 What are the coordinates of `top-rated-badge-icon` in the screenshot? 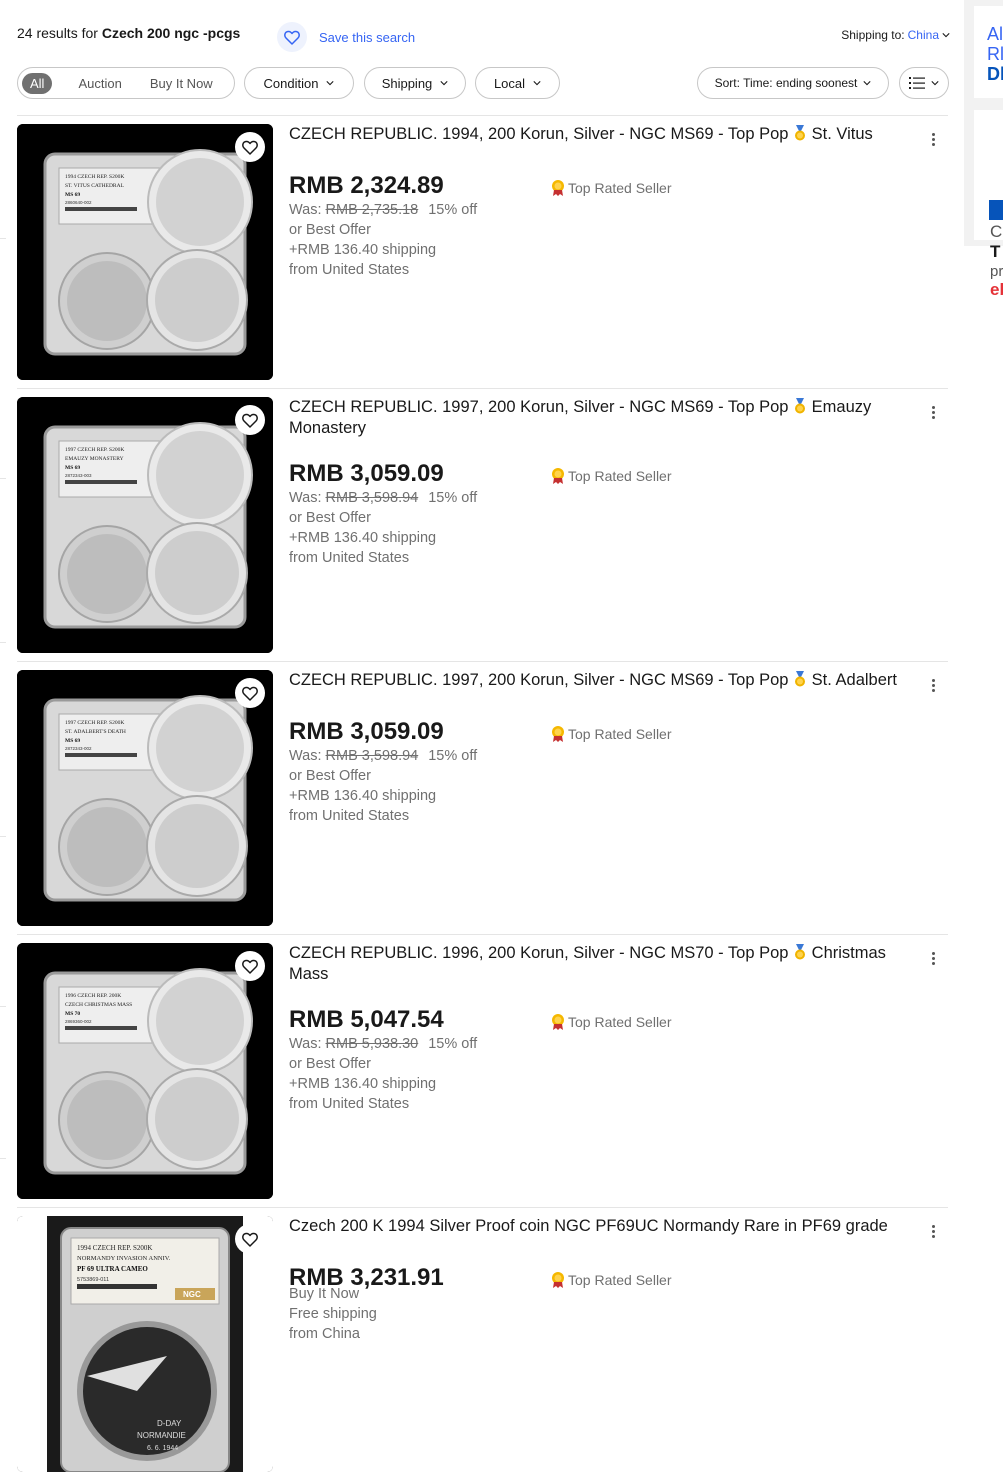 It's located at (558, 1280).